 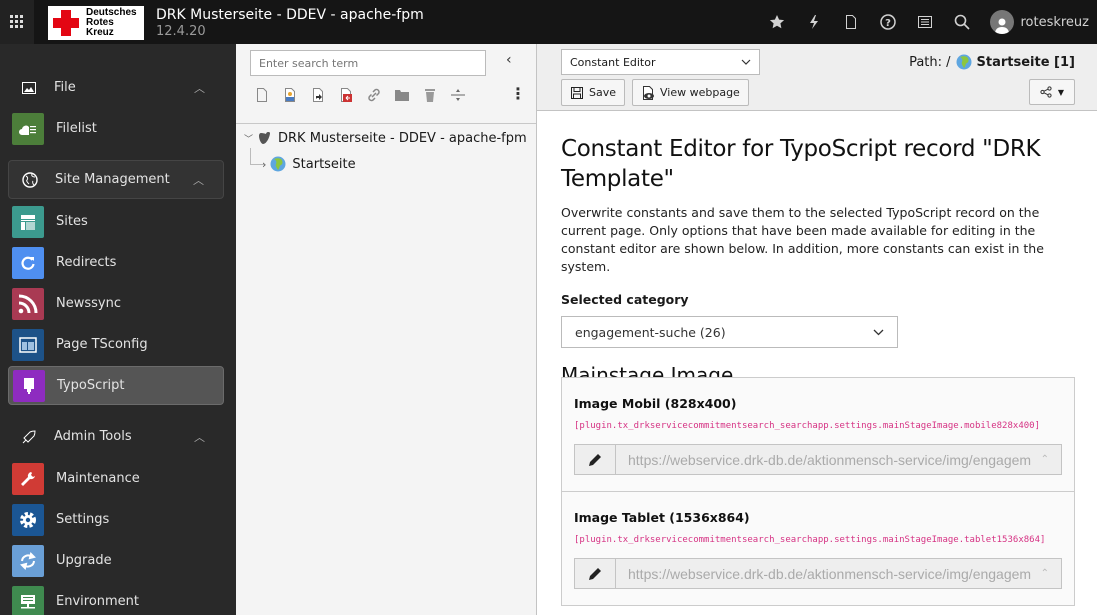 I want to click on new-backend-page-button, so click(x=290, y=95).